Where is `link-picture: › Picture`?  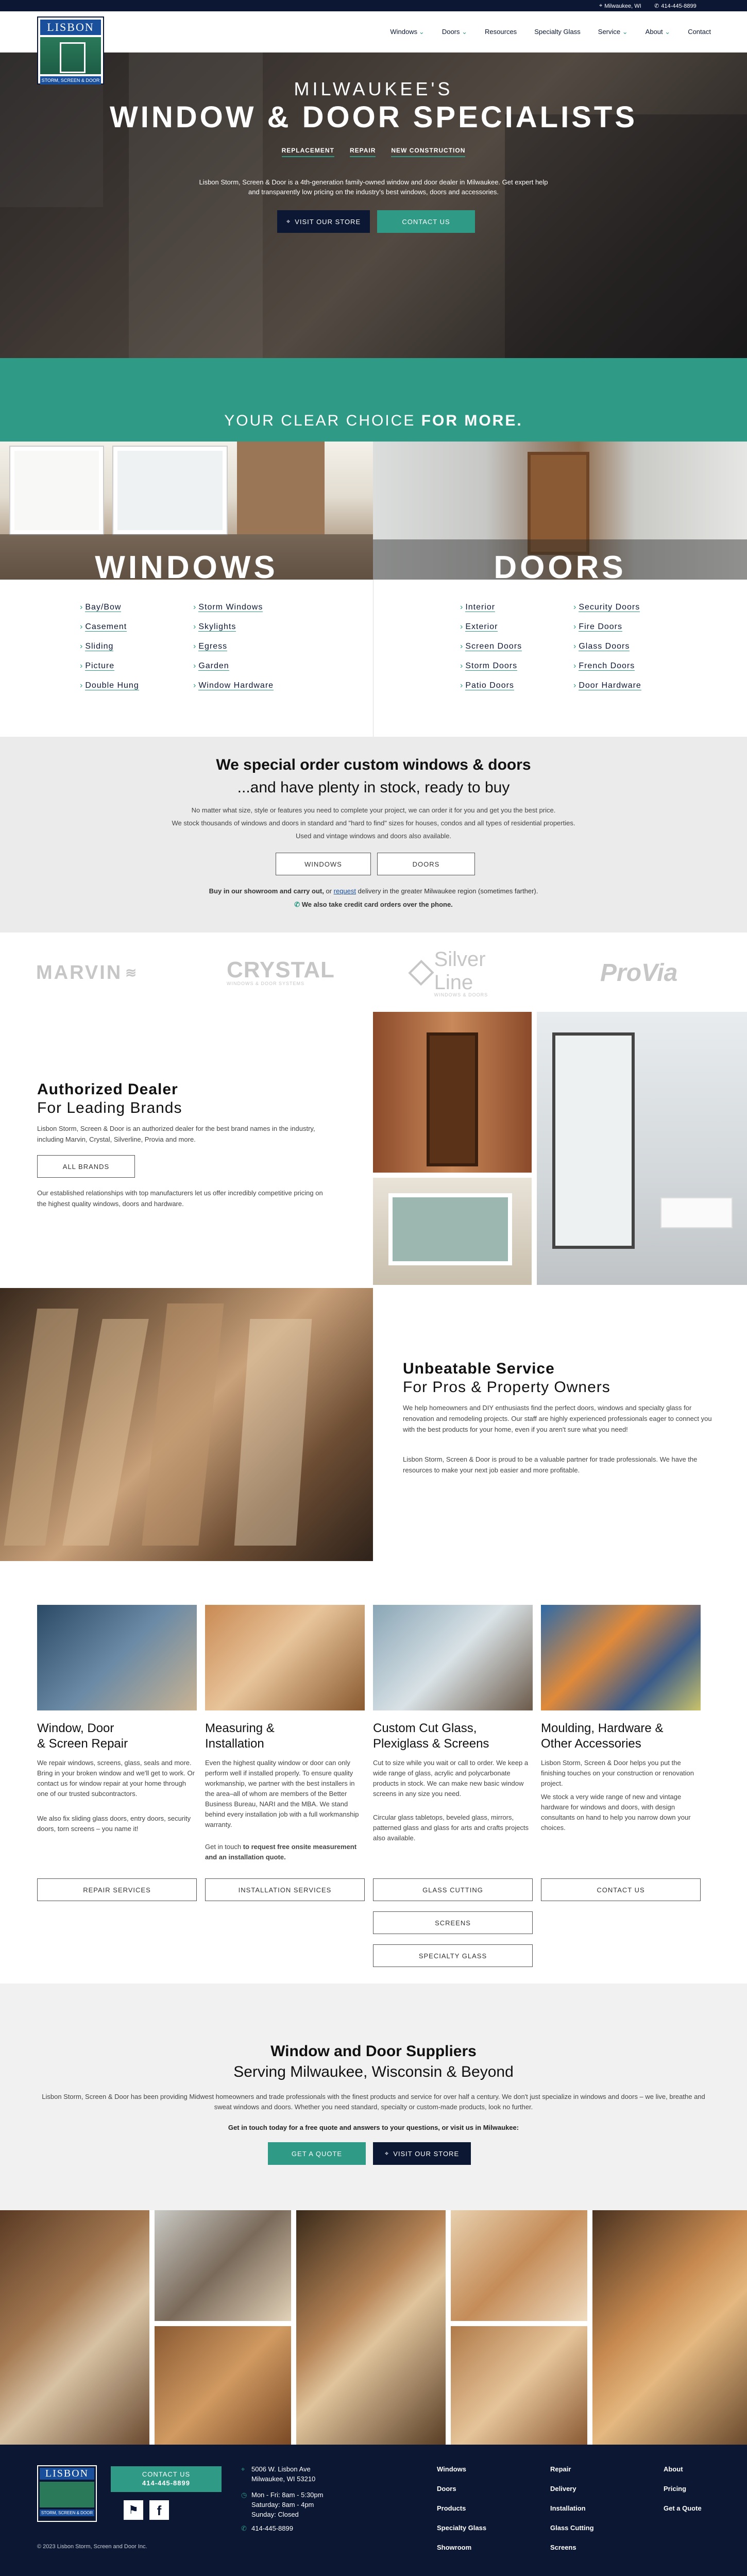 link-picture: › Picture is located at coordinates (109, 668).